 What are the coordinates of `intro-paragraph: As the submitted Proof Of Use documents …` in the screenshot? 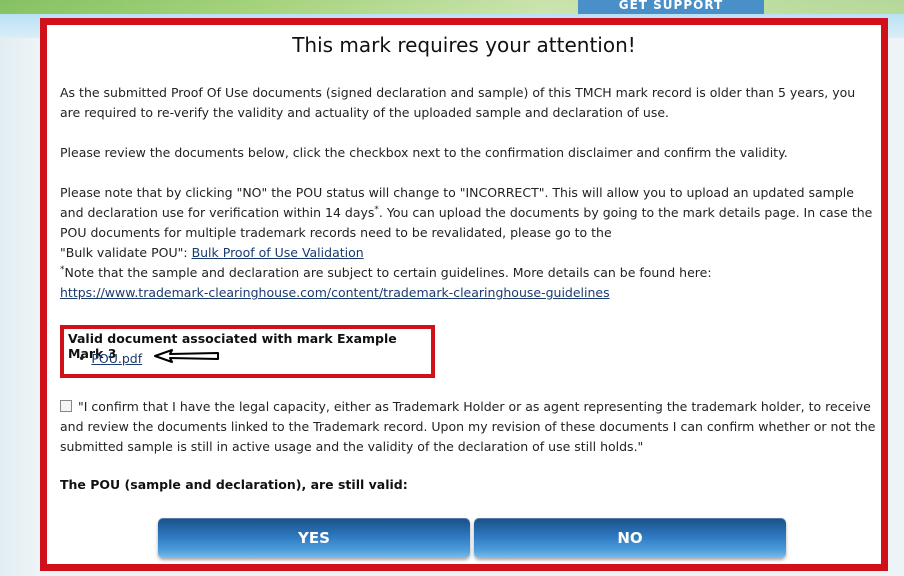 It's located at (458, 102).